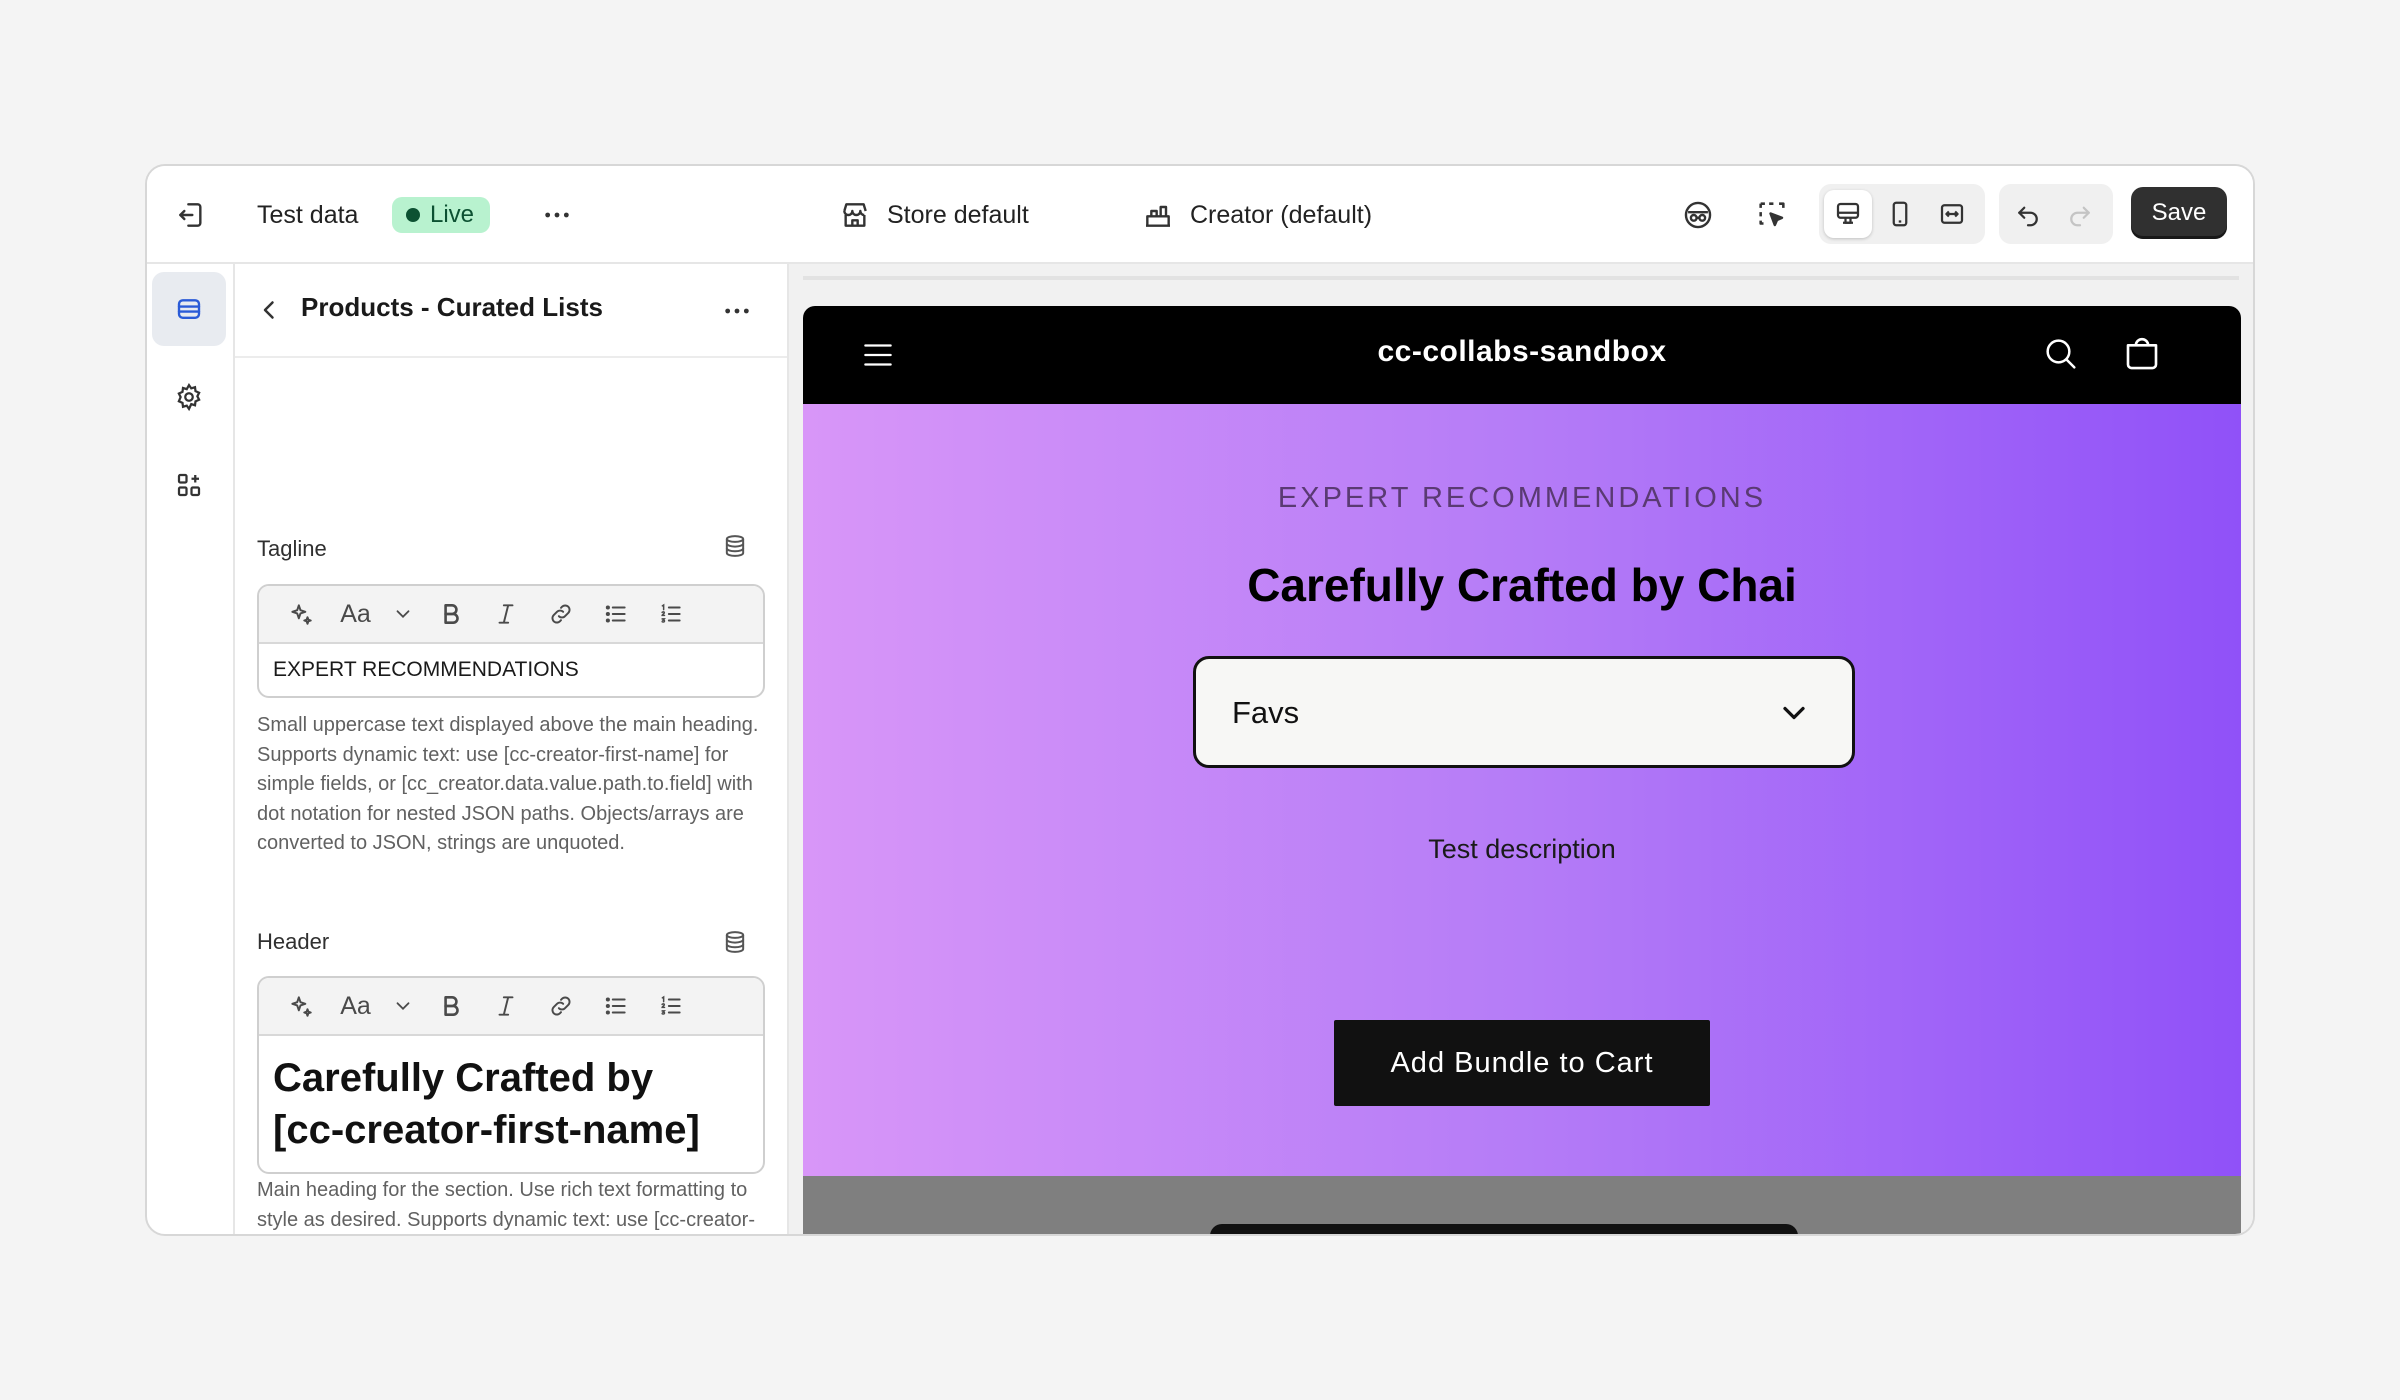 The height and width of the screenshot is (1400, 2400). I want to click on redo-icon, so click(2080, 214).